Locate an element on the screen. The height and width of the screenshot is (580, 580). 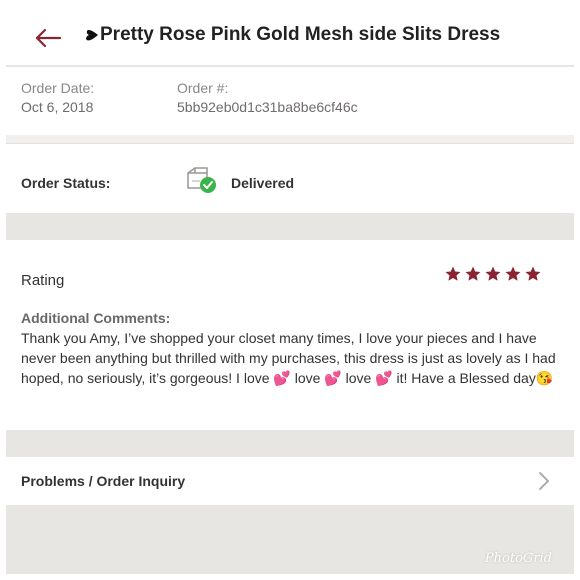
rating-label: Rating is located at coordinates (43, 280).